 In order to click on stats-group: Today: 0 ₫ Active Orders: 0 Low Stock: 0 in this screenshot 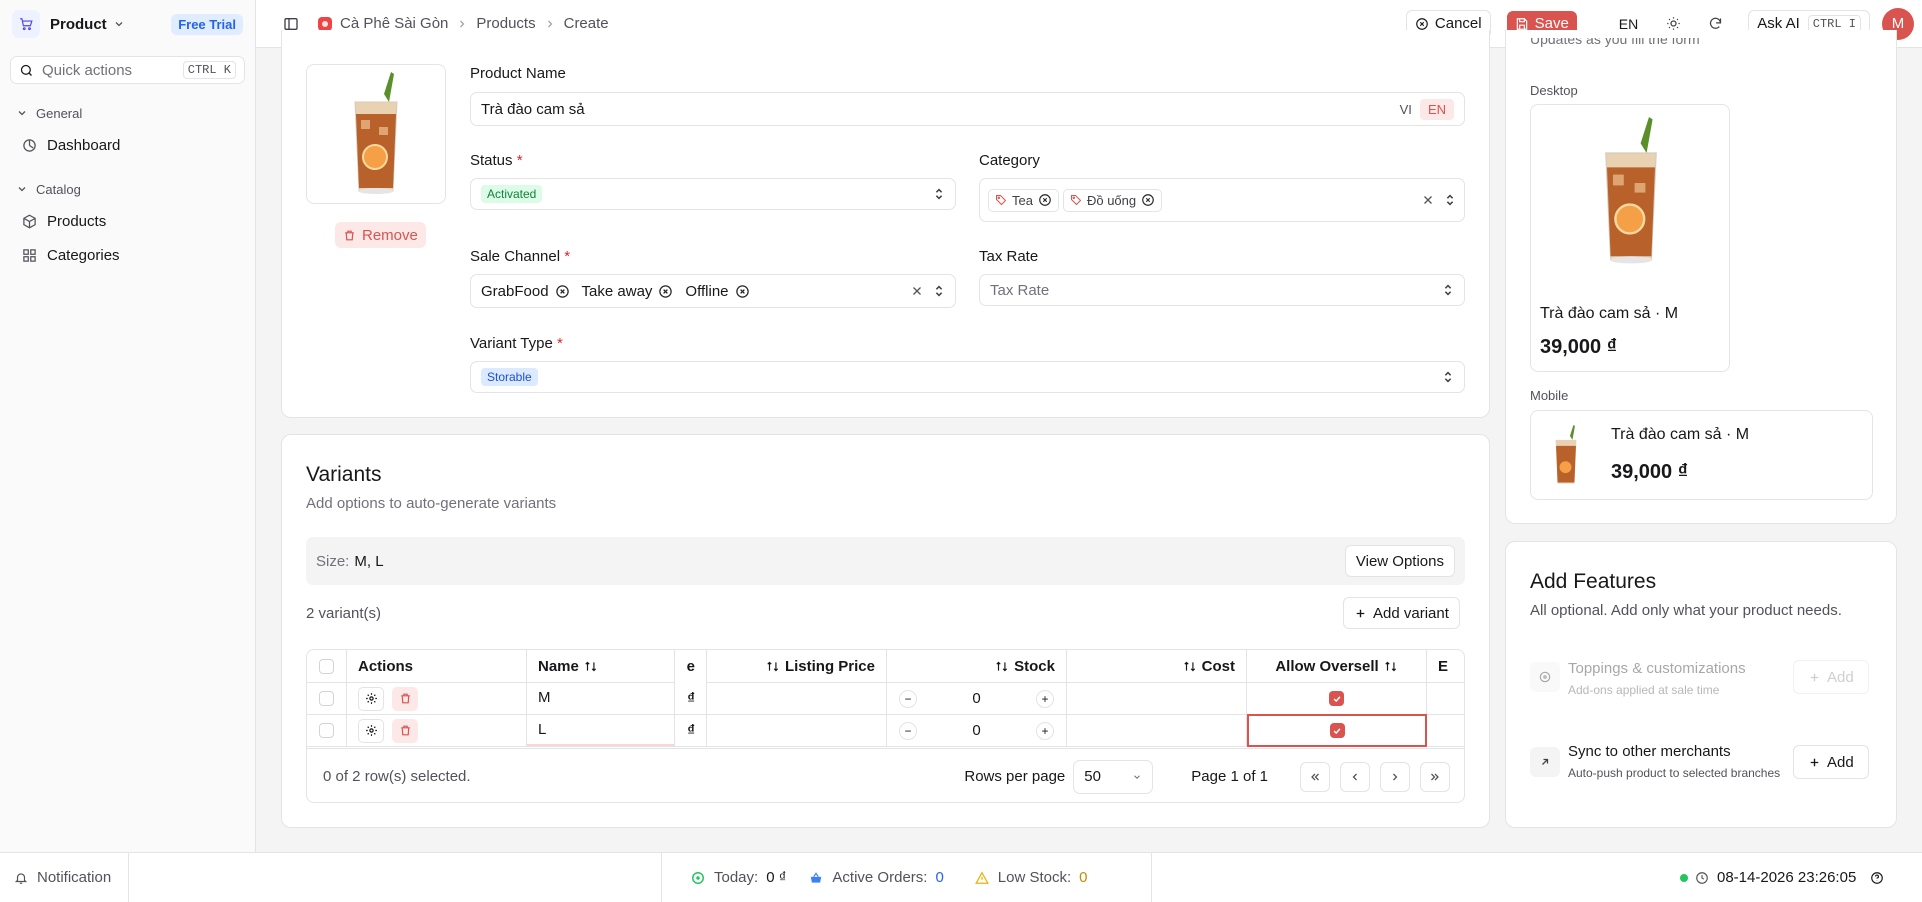, I will do `click(906, 877)`.